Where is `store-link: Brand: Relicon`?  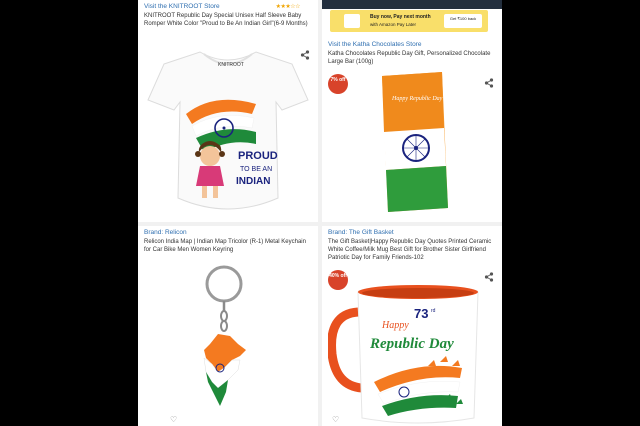 store-link: Brand: Relicon is located at coordinates (228, 231).